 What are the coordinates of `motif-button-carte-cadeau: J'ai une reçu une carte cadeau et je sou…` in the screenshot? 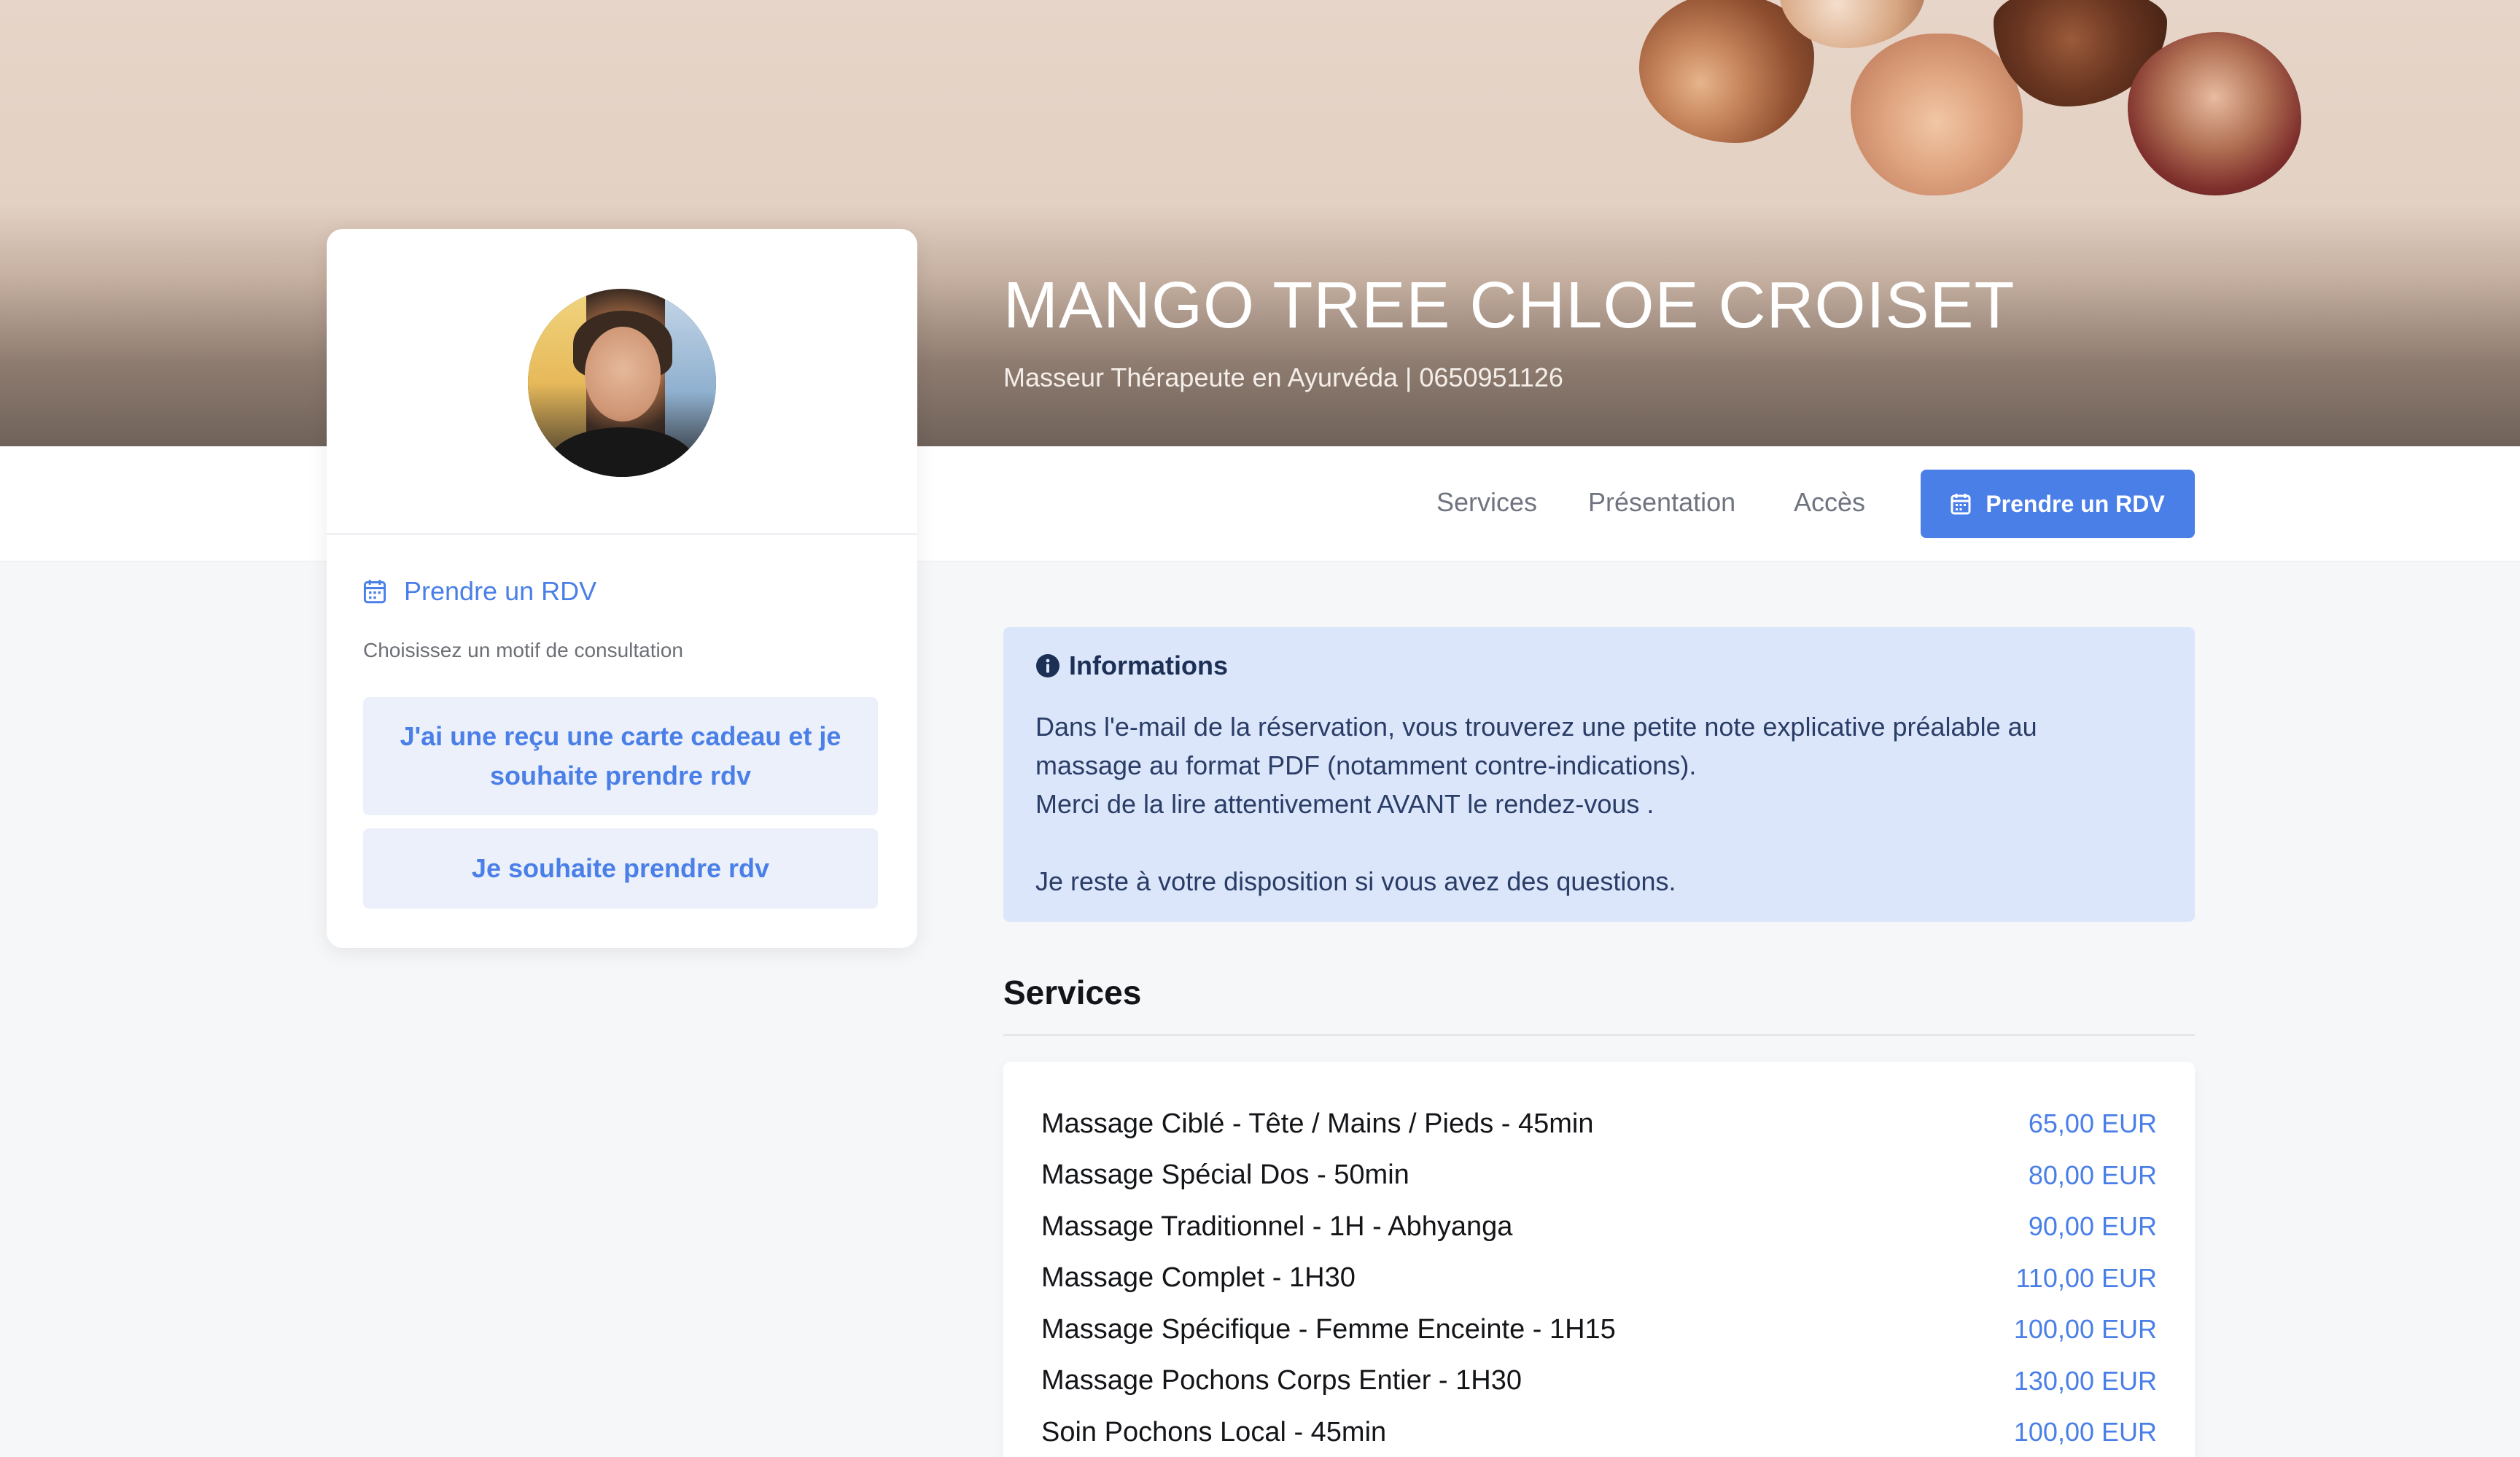 It's located at (620, 756).